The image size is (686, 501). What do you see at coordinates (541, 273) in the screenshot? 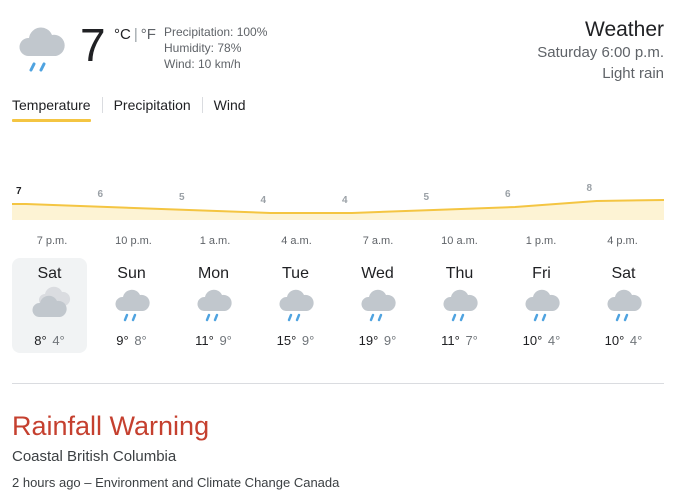
I see `day-name: Fri` at bounding box center [541, 273].